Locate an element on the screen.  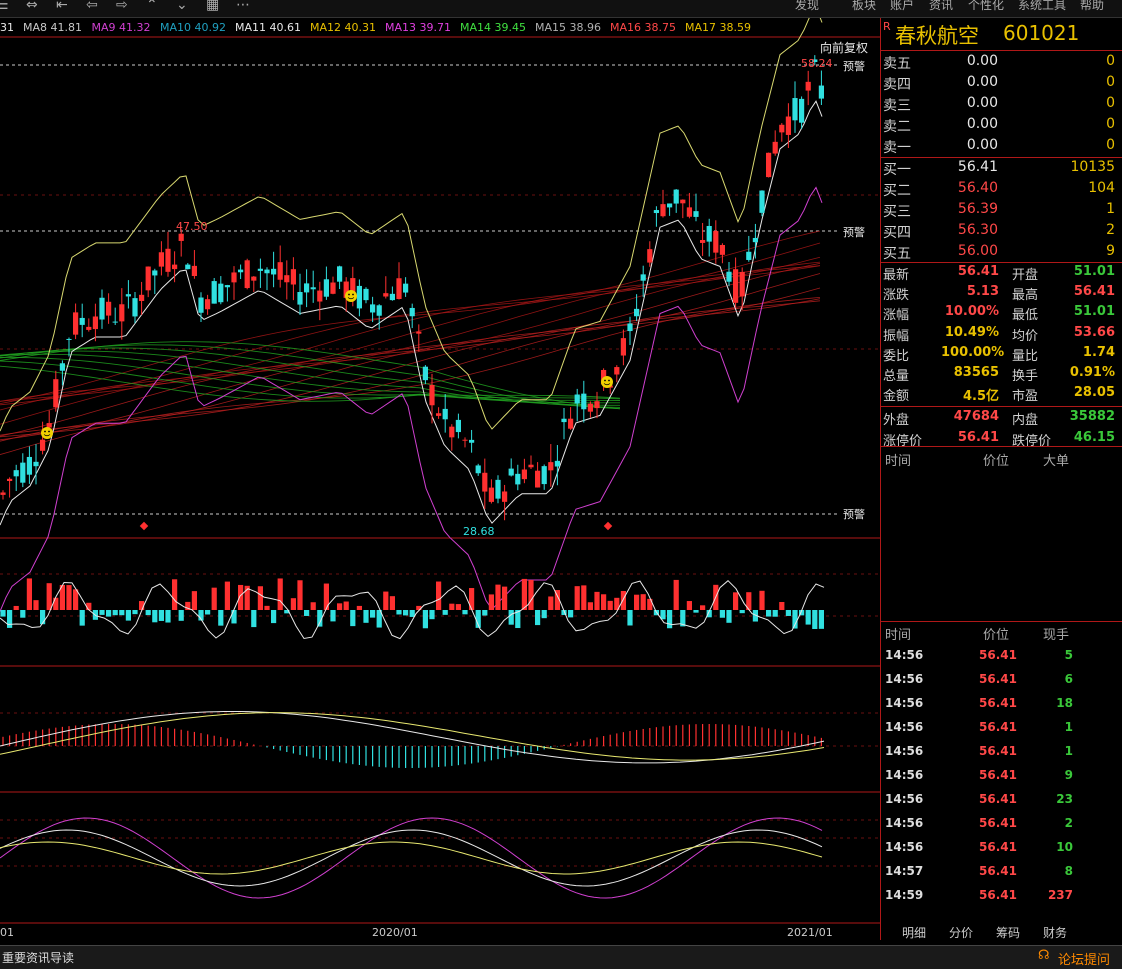
stat-label: 开盘 is located at coordinates (1025, 275).